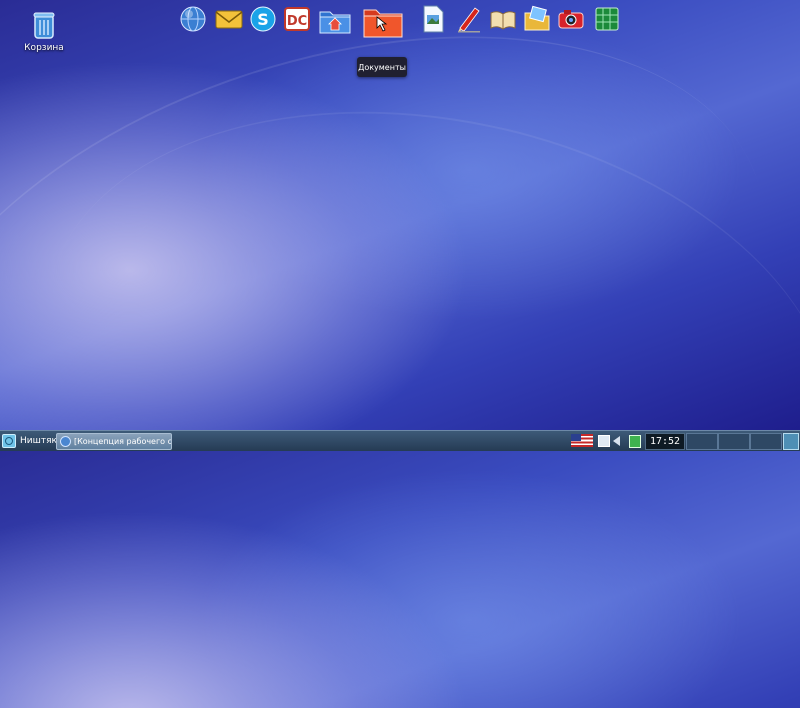 This screenshot has height=708, width=800. I want to click on show-desktop-button, so click(791, 441).